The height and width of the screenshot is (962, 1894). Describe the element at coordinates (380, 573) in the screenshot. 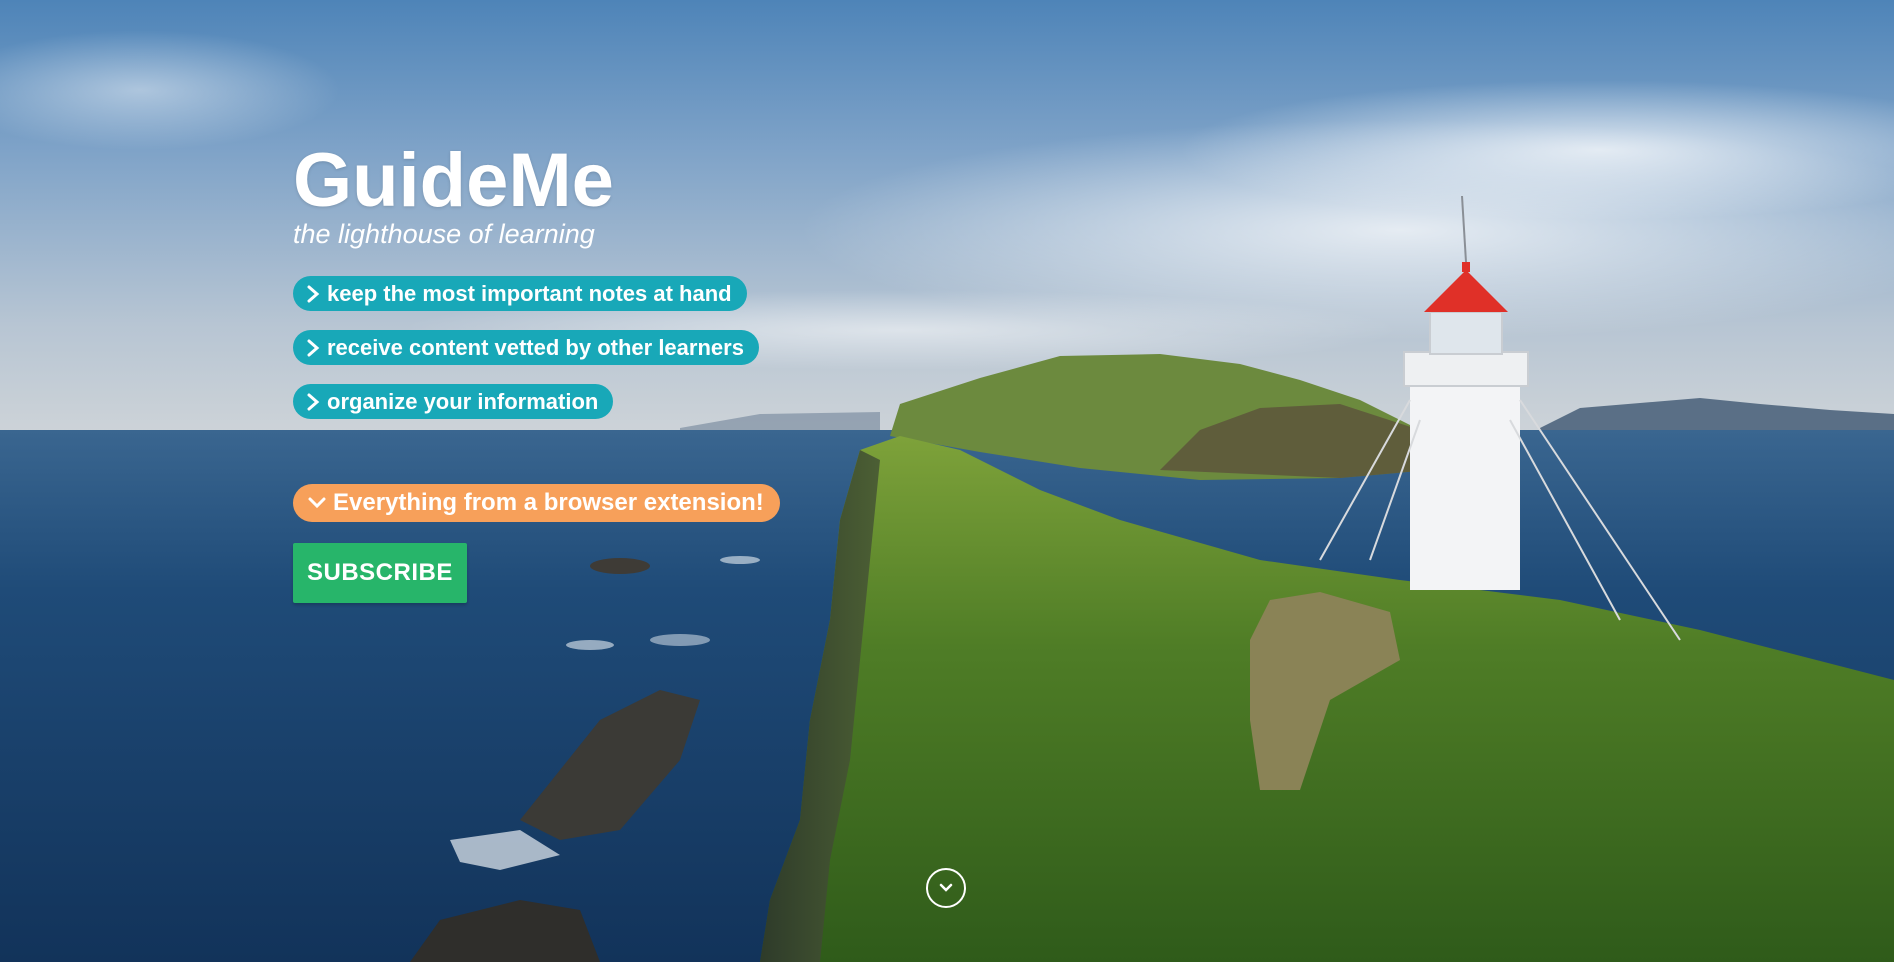

I see `subscribe-button: SUBSCRIBE` at that location.